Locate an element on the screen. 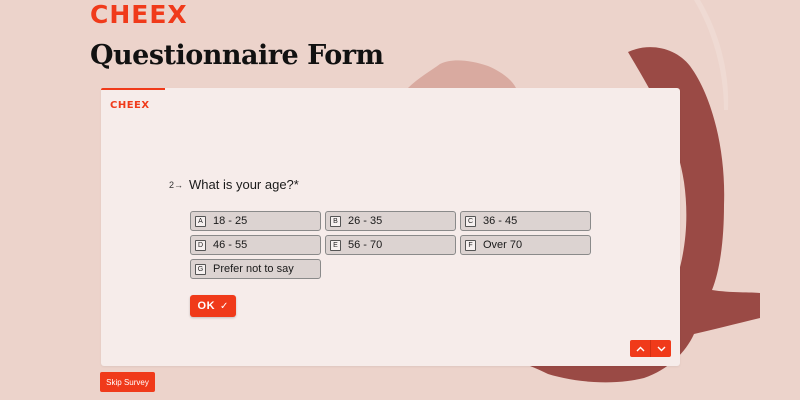  option-36-45: C 36 - 45 is located at coordinates (525, 221).